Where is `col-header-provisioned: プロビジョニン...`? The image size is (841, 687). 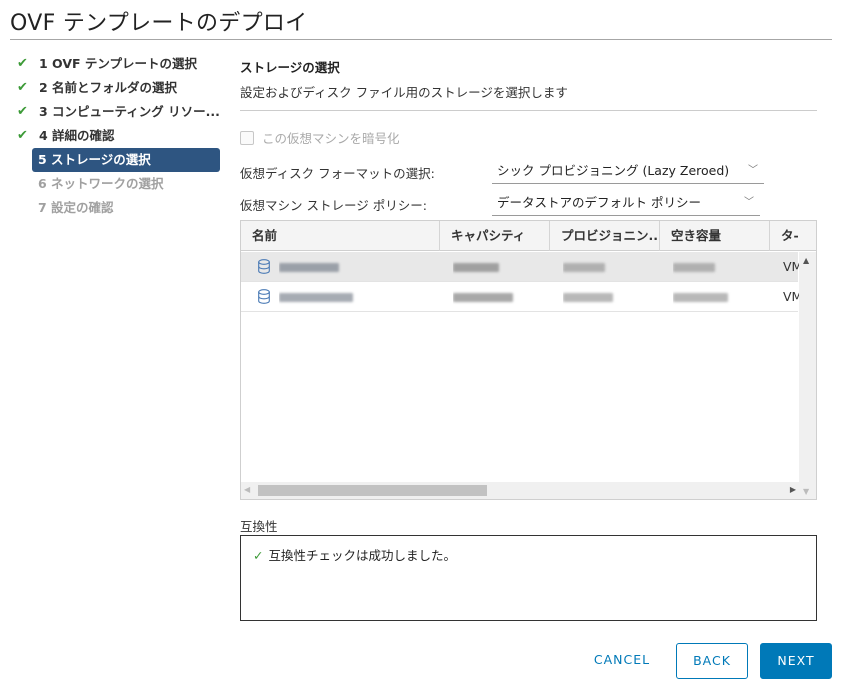 col-header-provisioned: プロビジョニン... is located at coordinates (605, 236).